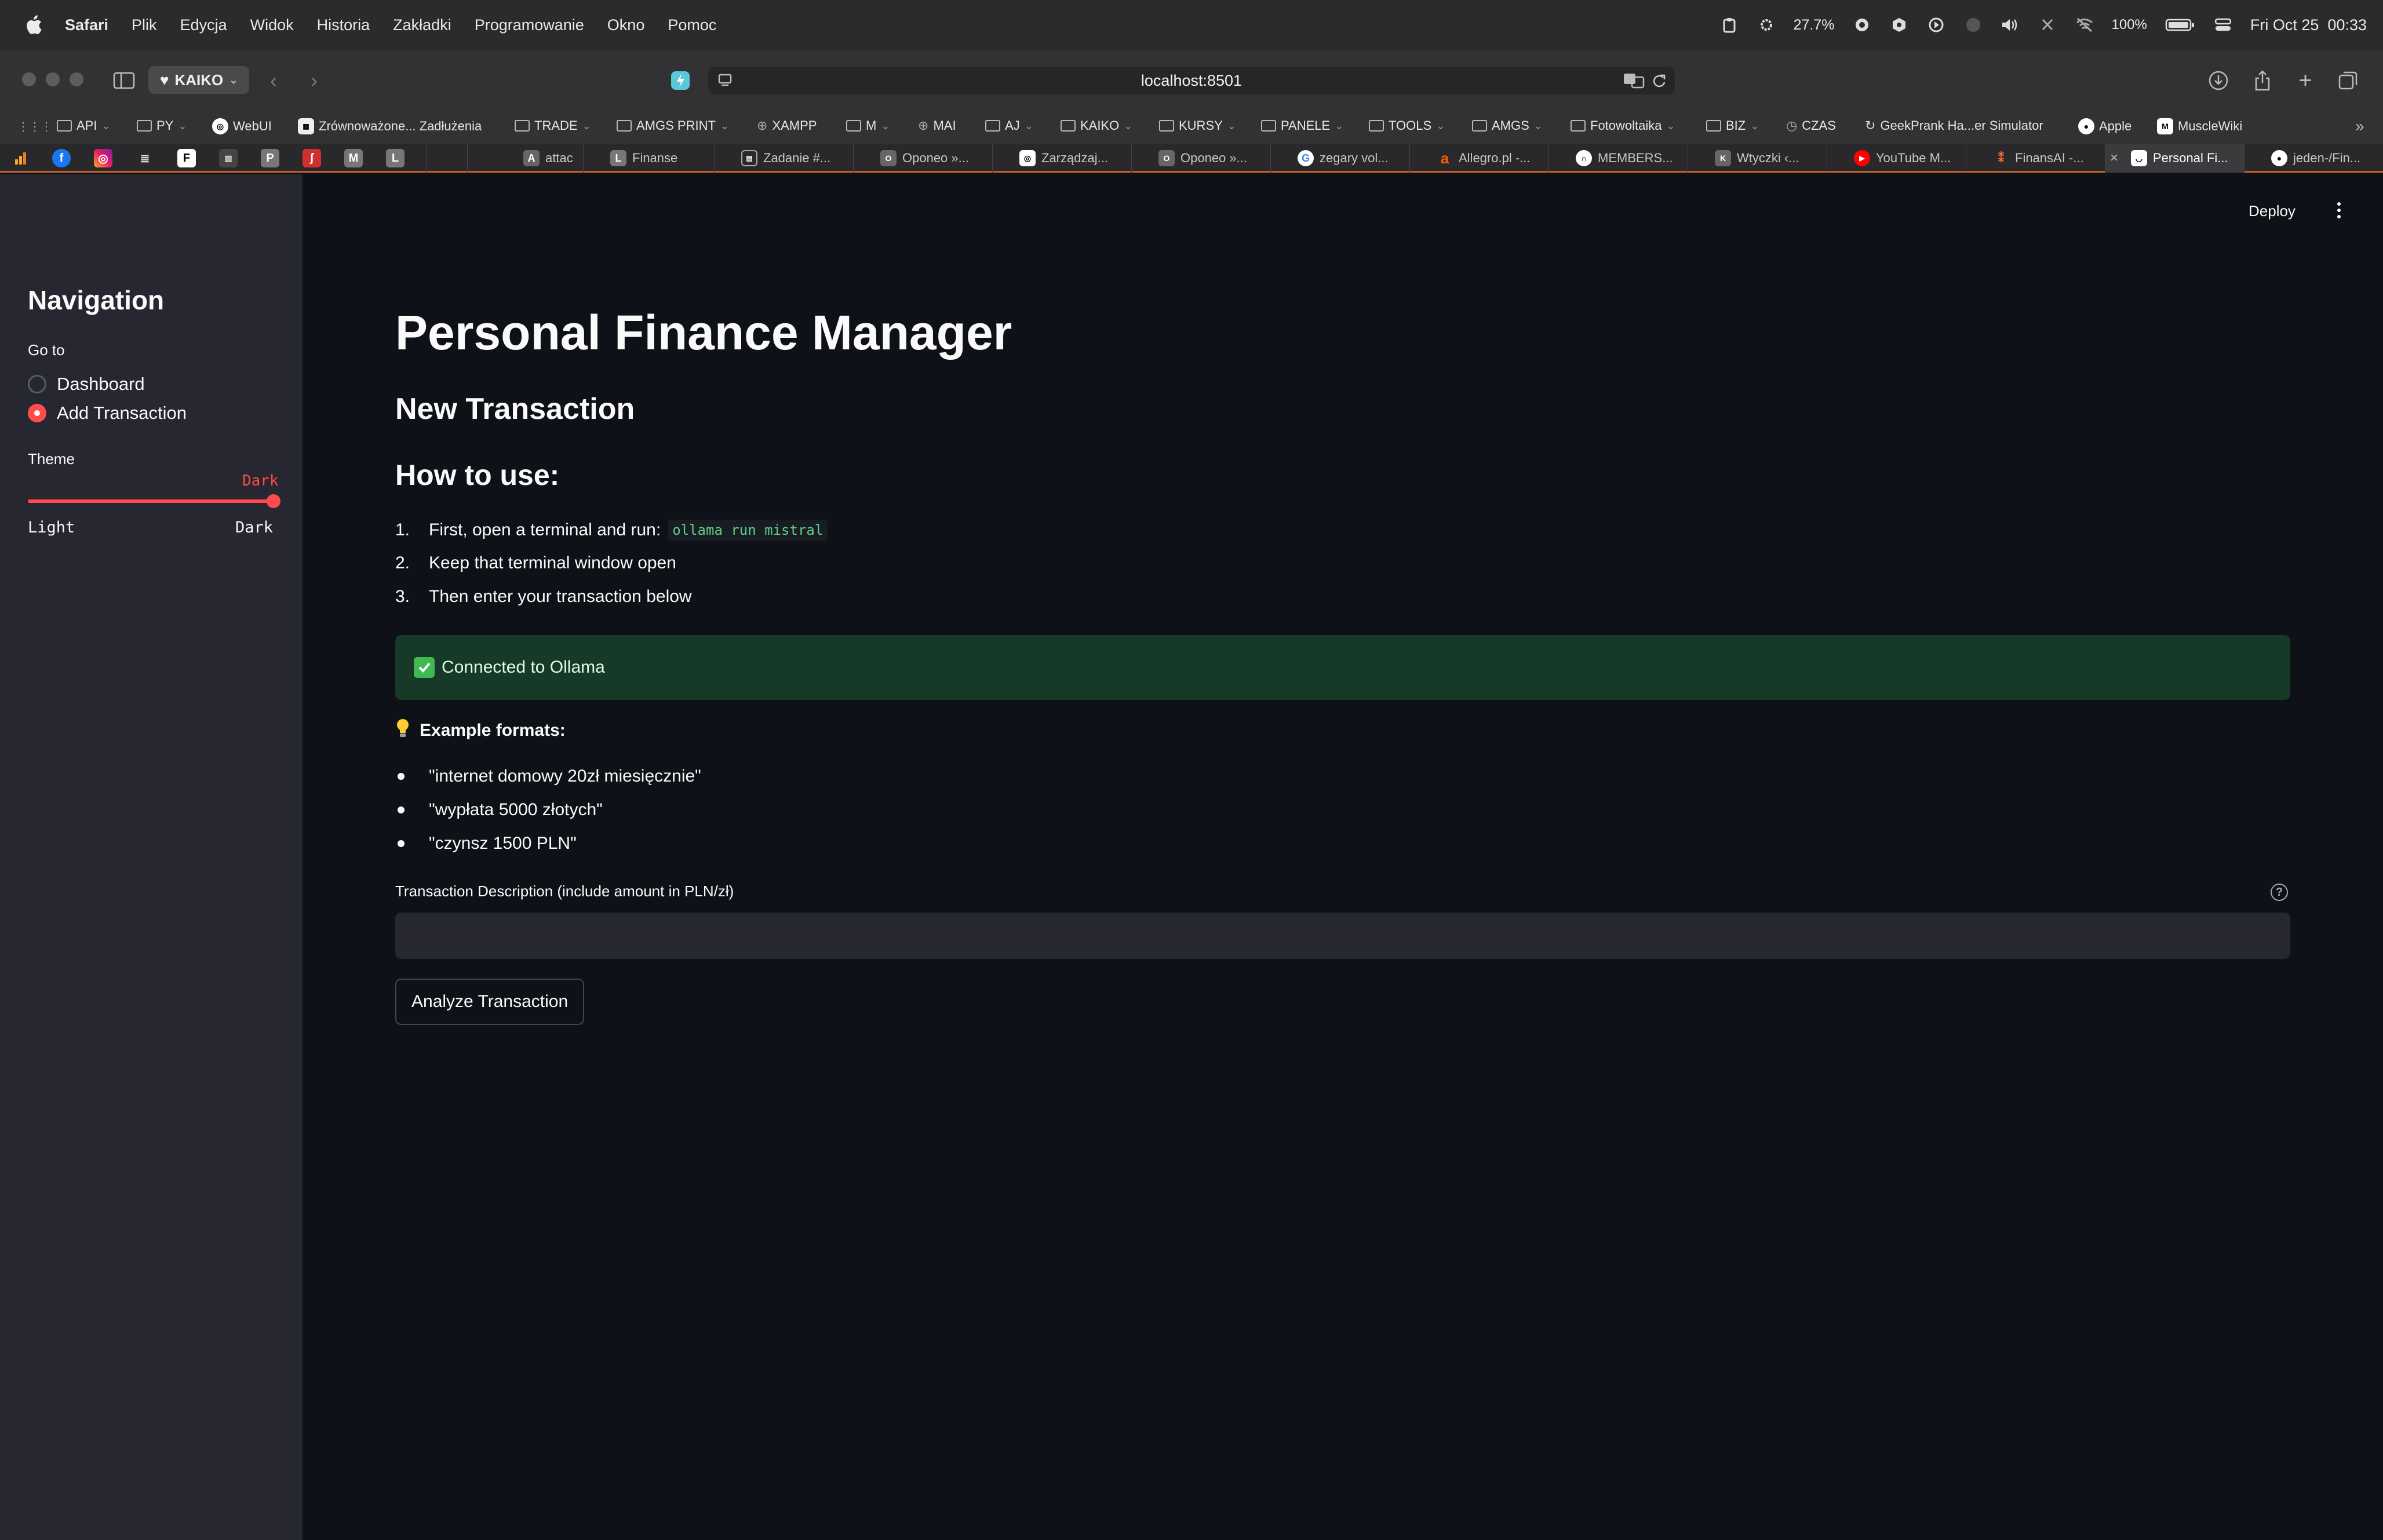 Image resolution: width=2383 pixels, height=1540 pixels. Describe the element at coordinates (37, 384) in the screenshot. I see `radio-dashboard-circle` at that location.